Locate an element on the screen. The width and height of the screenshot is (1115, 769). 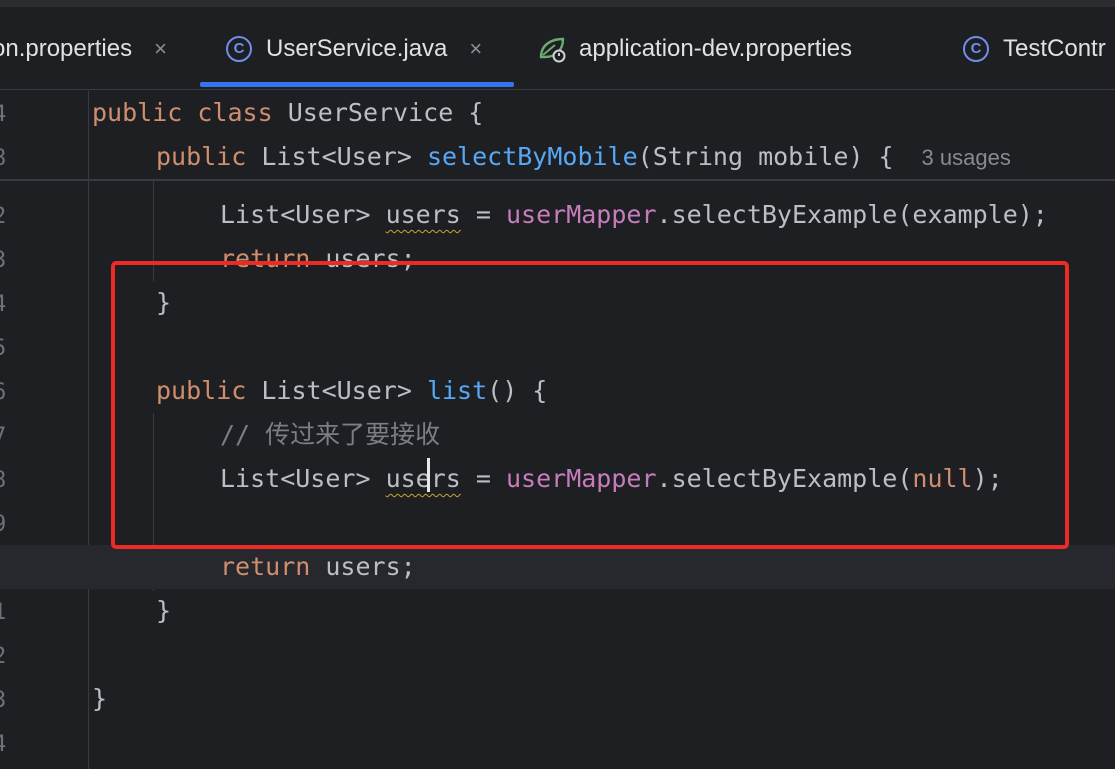
tab-testcontroller: C TestContr is located at coordinates (1034, 48).